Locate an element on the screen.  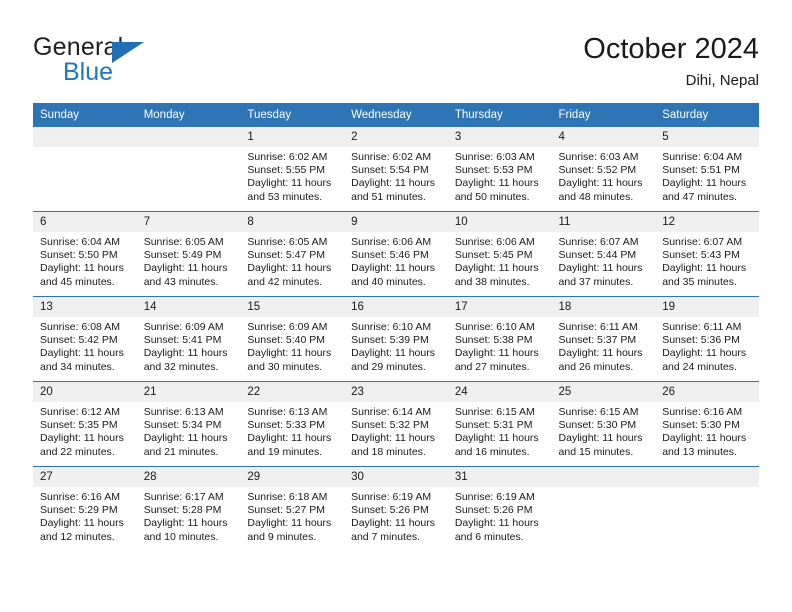
sunset-text: Sunset: 5:53 PM is located at coordinates (493, 170).